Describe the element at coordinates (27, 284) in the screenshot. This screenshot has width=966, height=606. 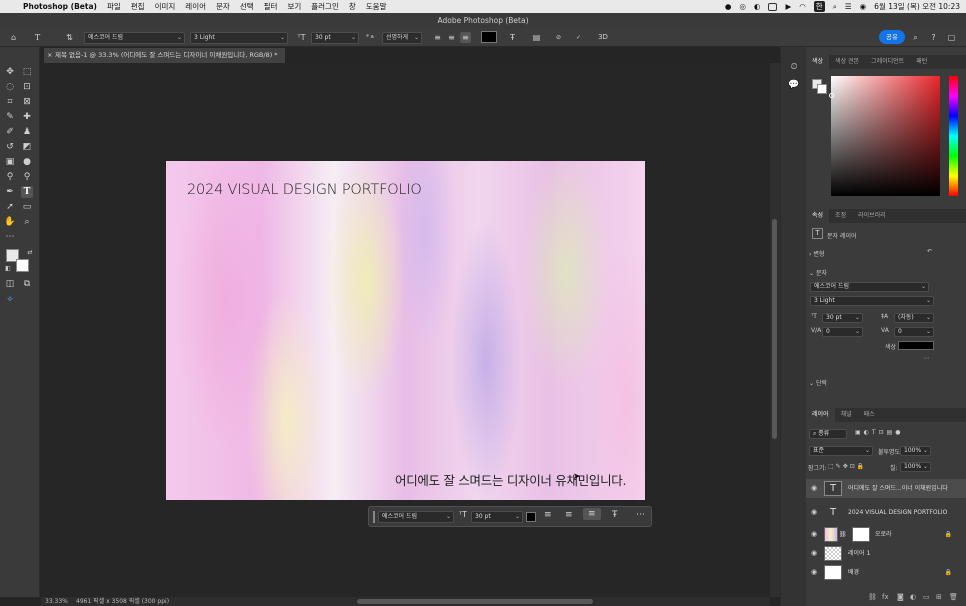
I see `screen-mode-icon: ⧉` at that location.